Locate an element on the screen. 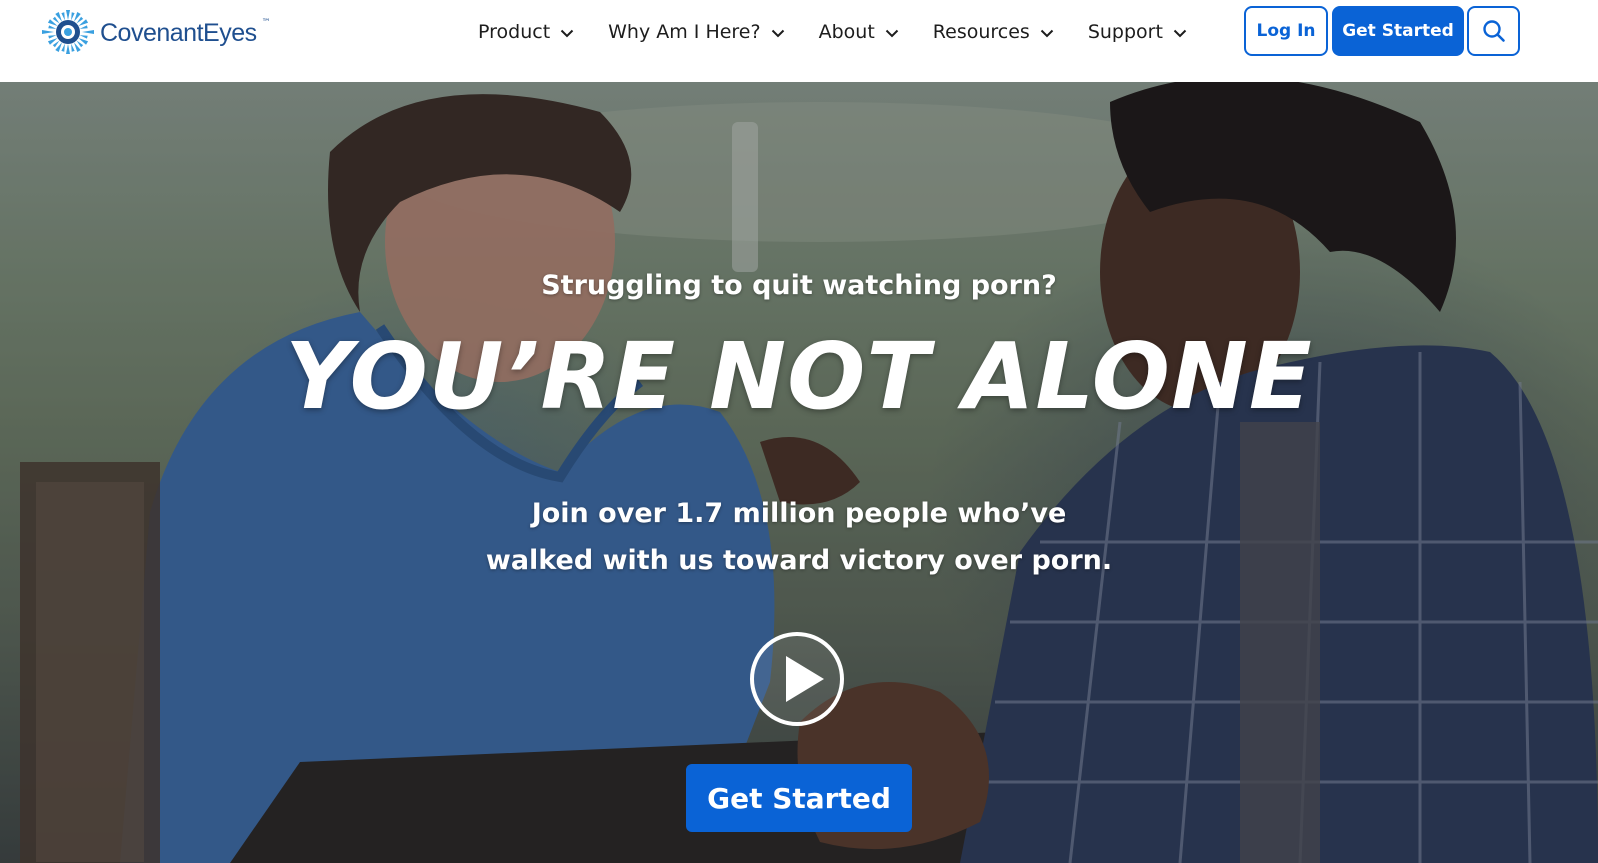  covenant-eyes-logo: CovenantEyes ™ is located at coordinates (155, 32).